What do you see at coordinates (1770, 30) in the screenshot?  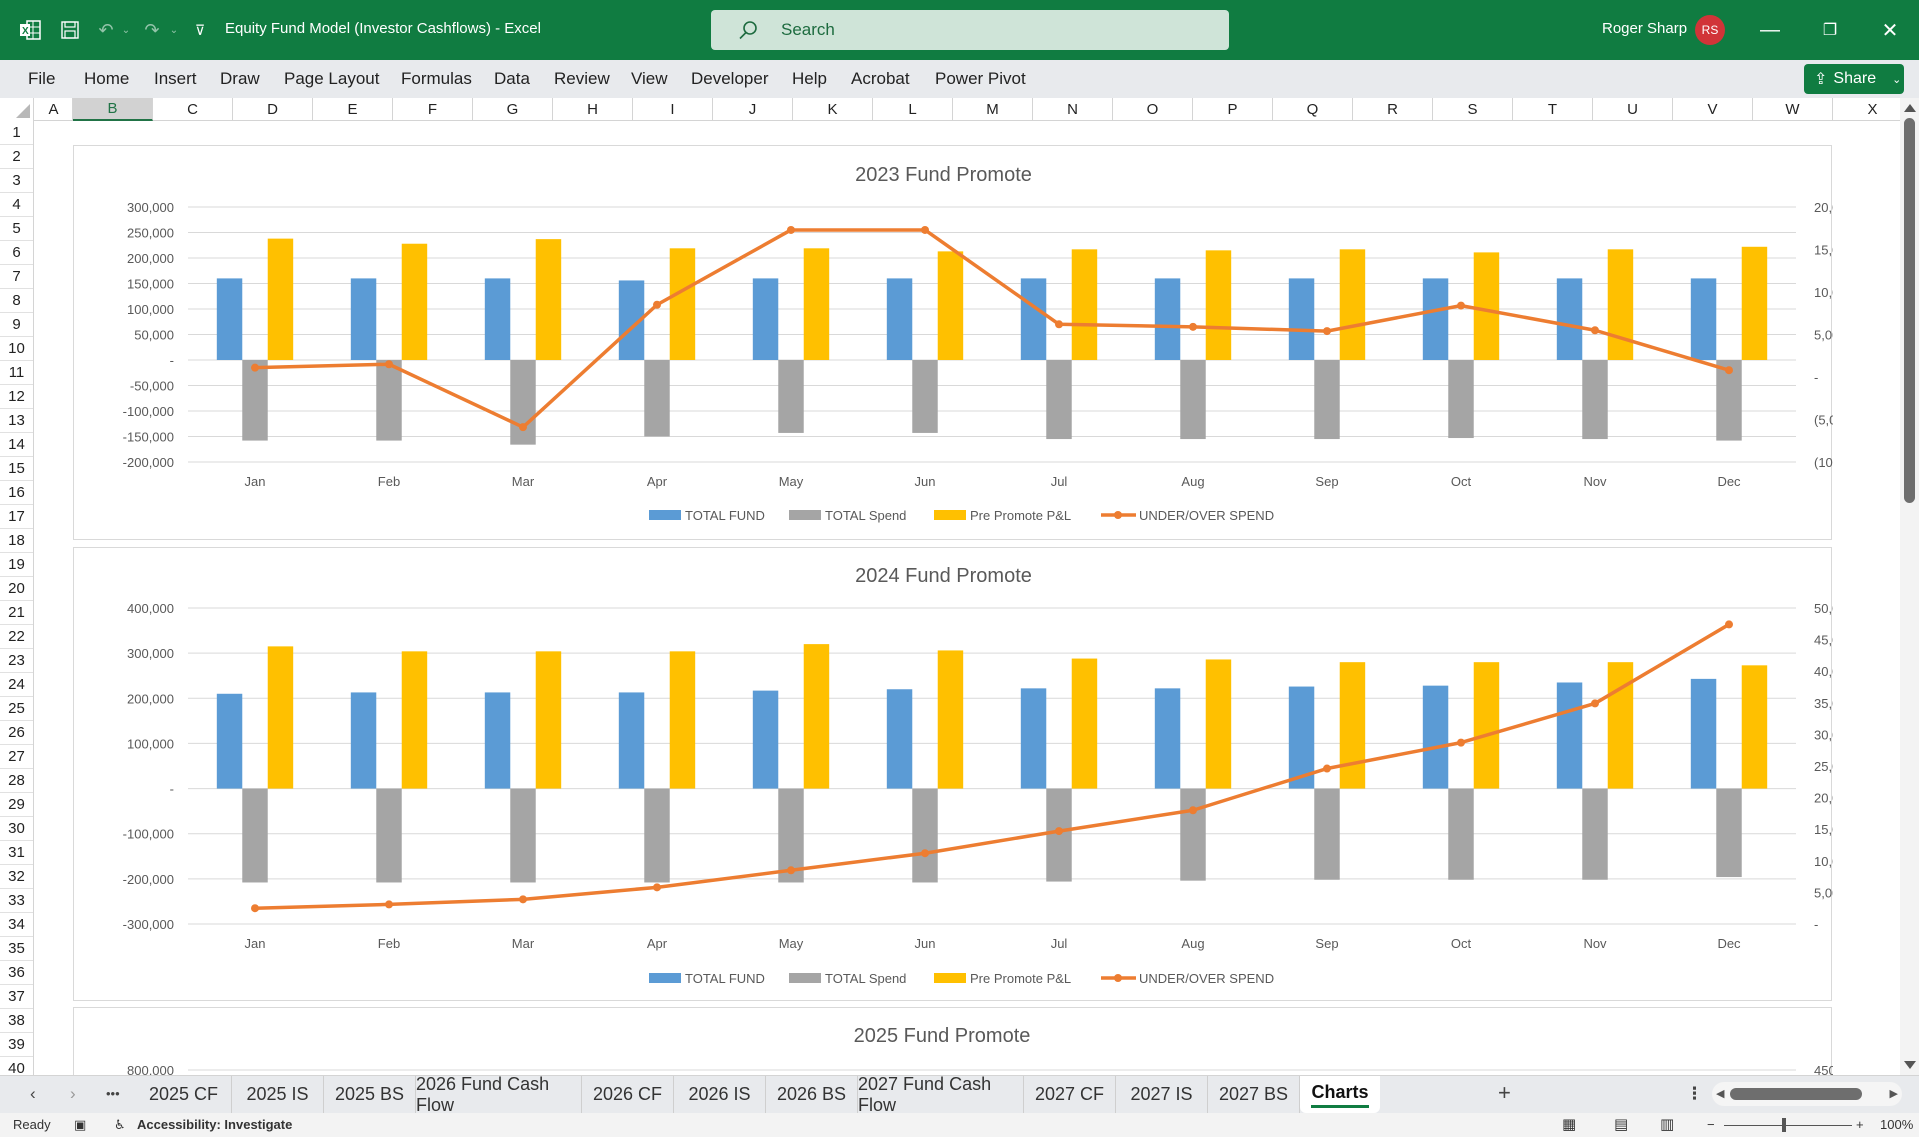 I see `minimize-icon: —` at bounding box center [1770, 30].